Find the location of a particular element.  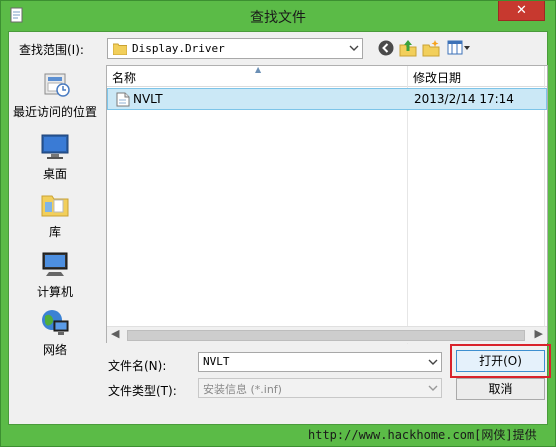

place-label: 网络 is located at coordinates (54, 350).